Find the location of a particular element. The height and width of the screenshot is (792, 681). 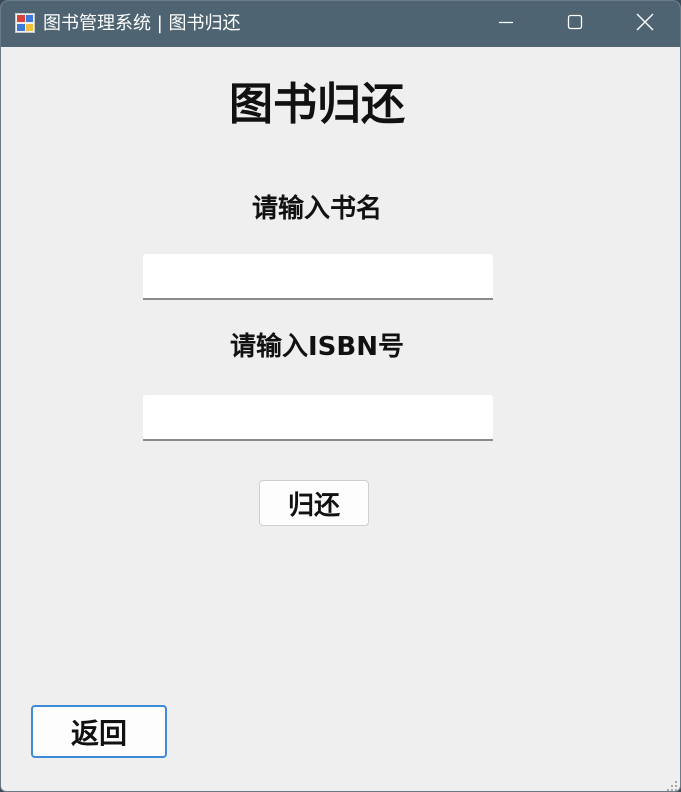

page-title: 图书归还 is located at coordinates (317, 104).